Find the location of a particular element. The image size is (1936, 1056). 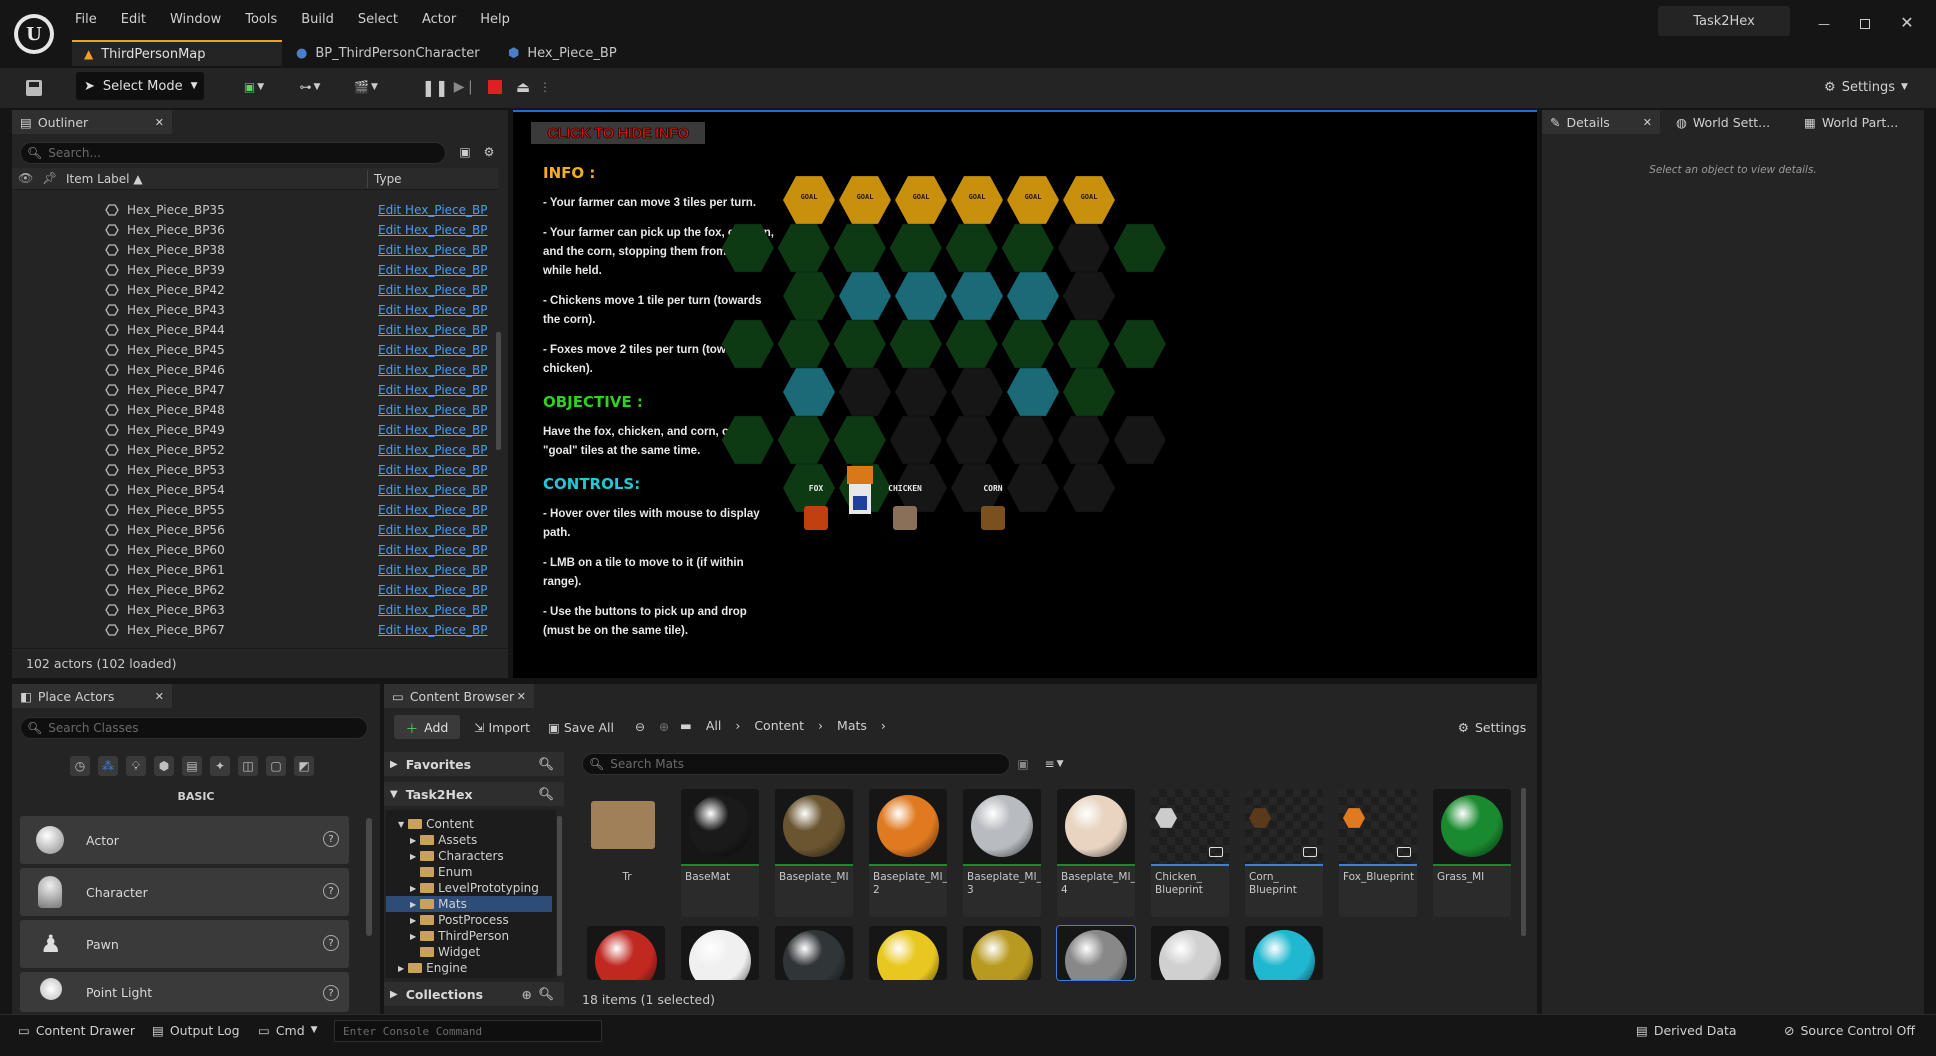

asset-tile: Grass_MI is located at coordinates (1472, 853).